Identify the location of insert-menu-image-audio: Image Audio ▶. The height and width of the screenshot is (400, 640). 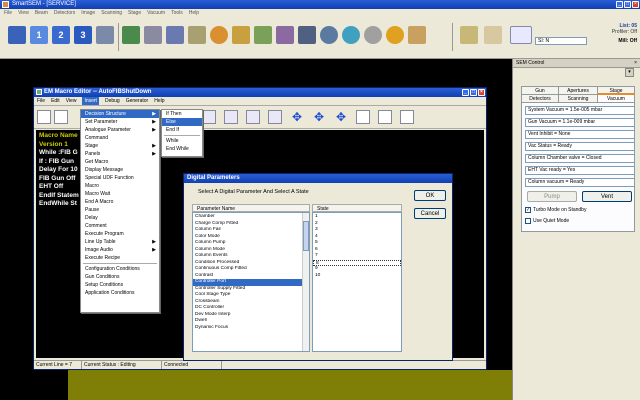
(120, 250).